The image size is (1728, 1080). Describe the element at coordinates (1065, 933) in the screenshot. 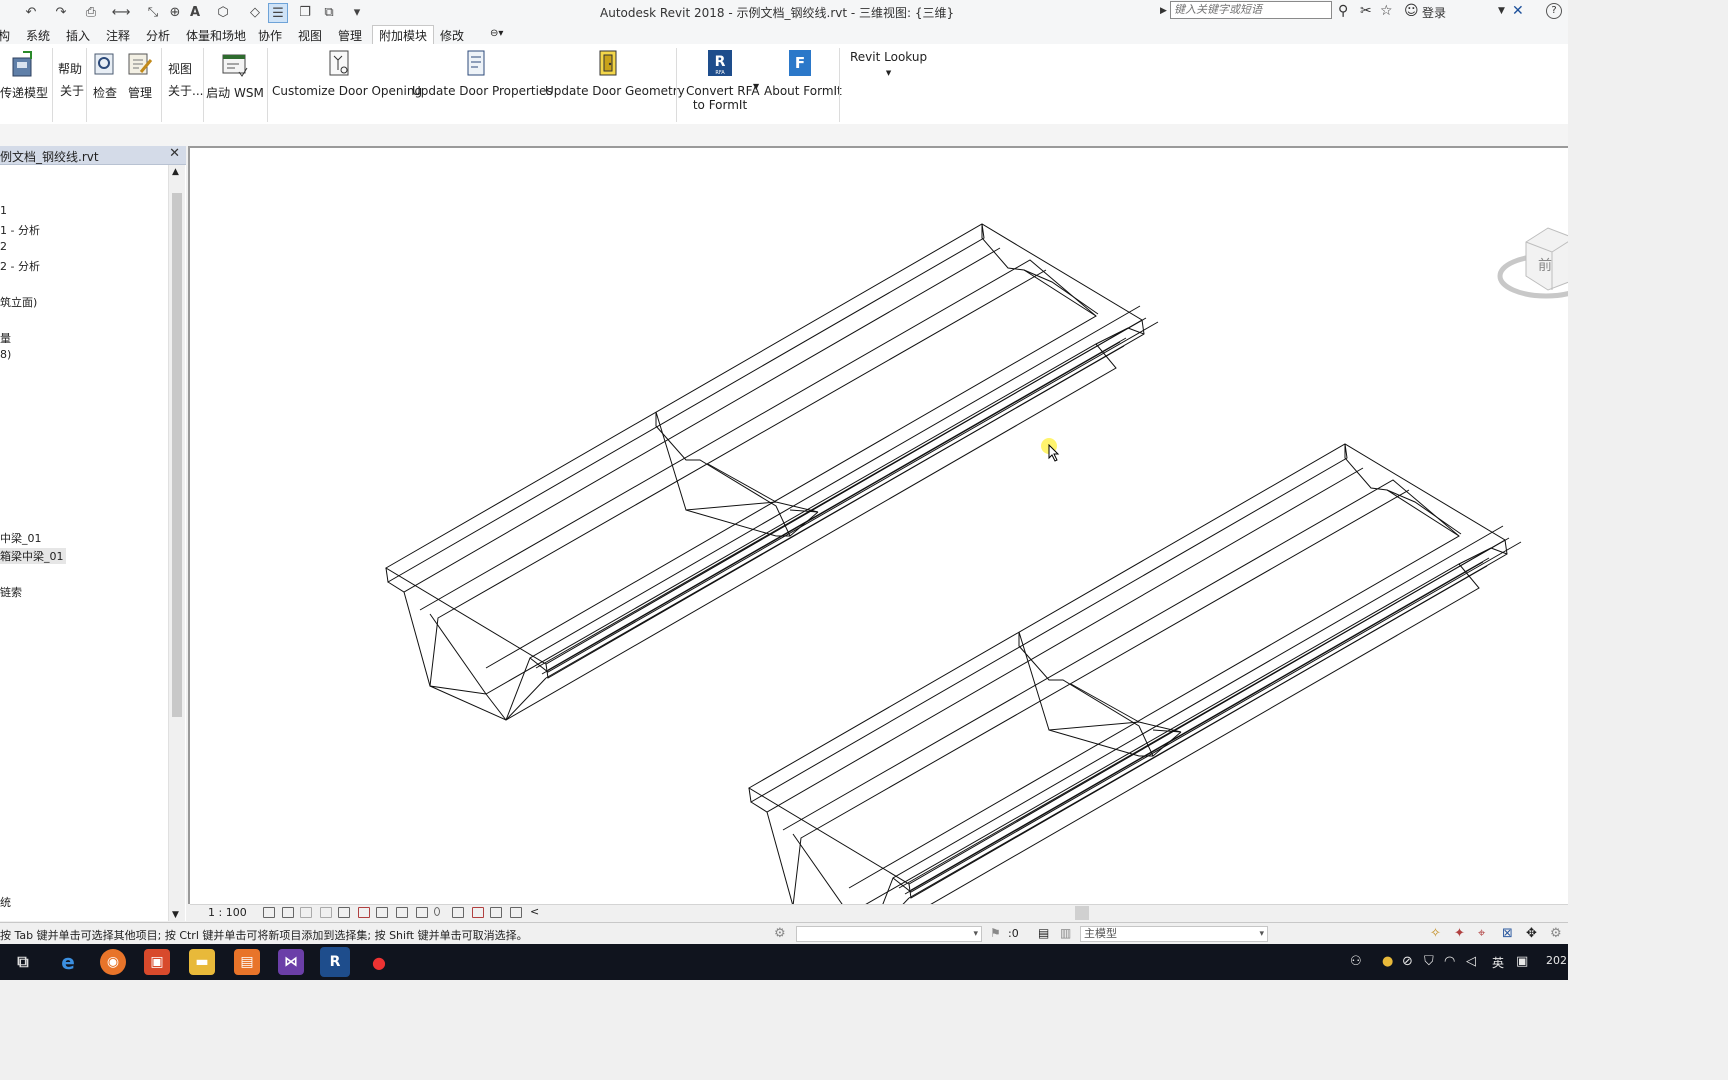

I see `exclude-options-icon: ▥` at that location.